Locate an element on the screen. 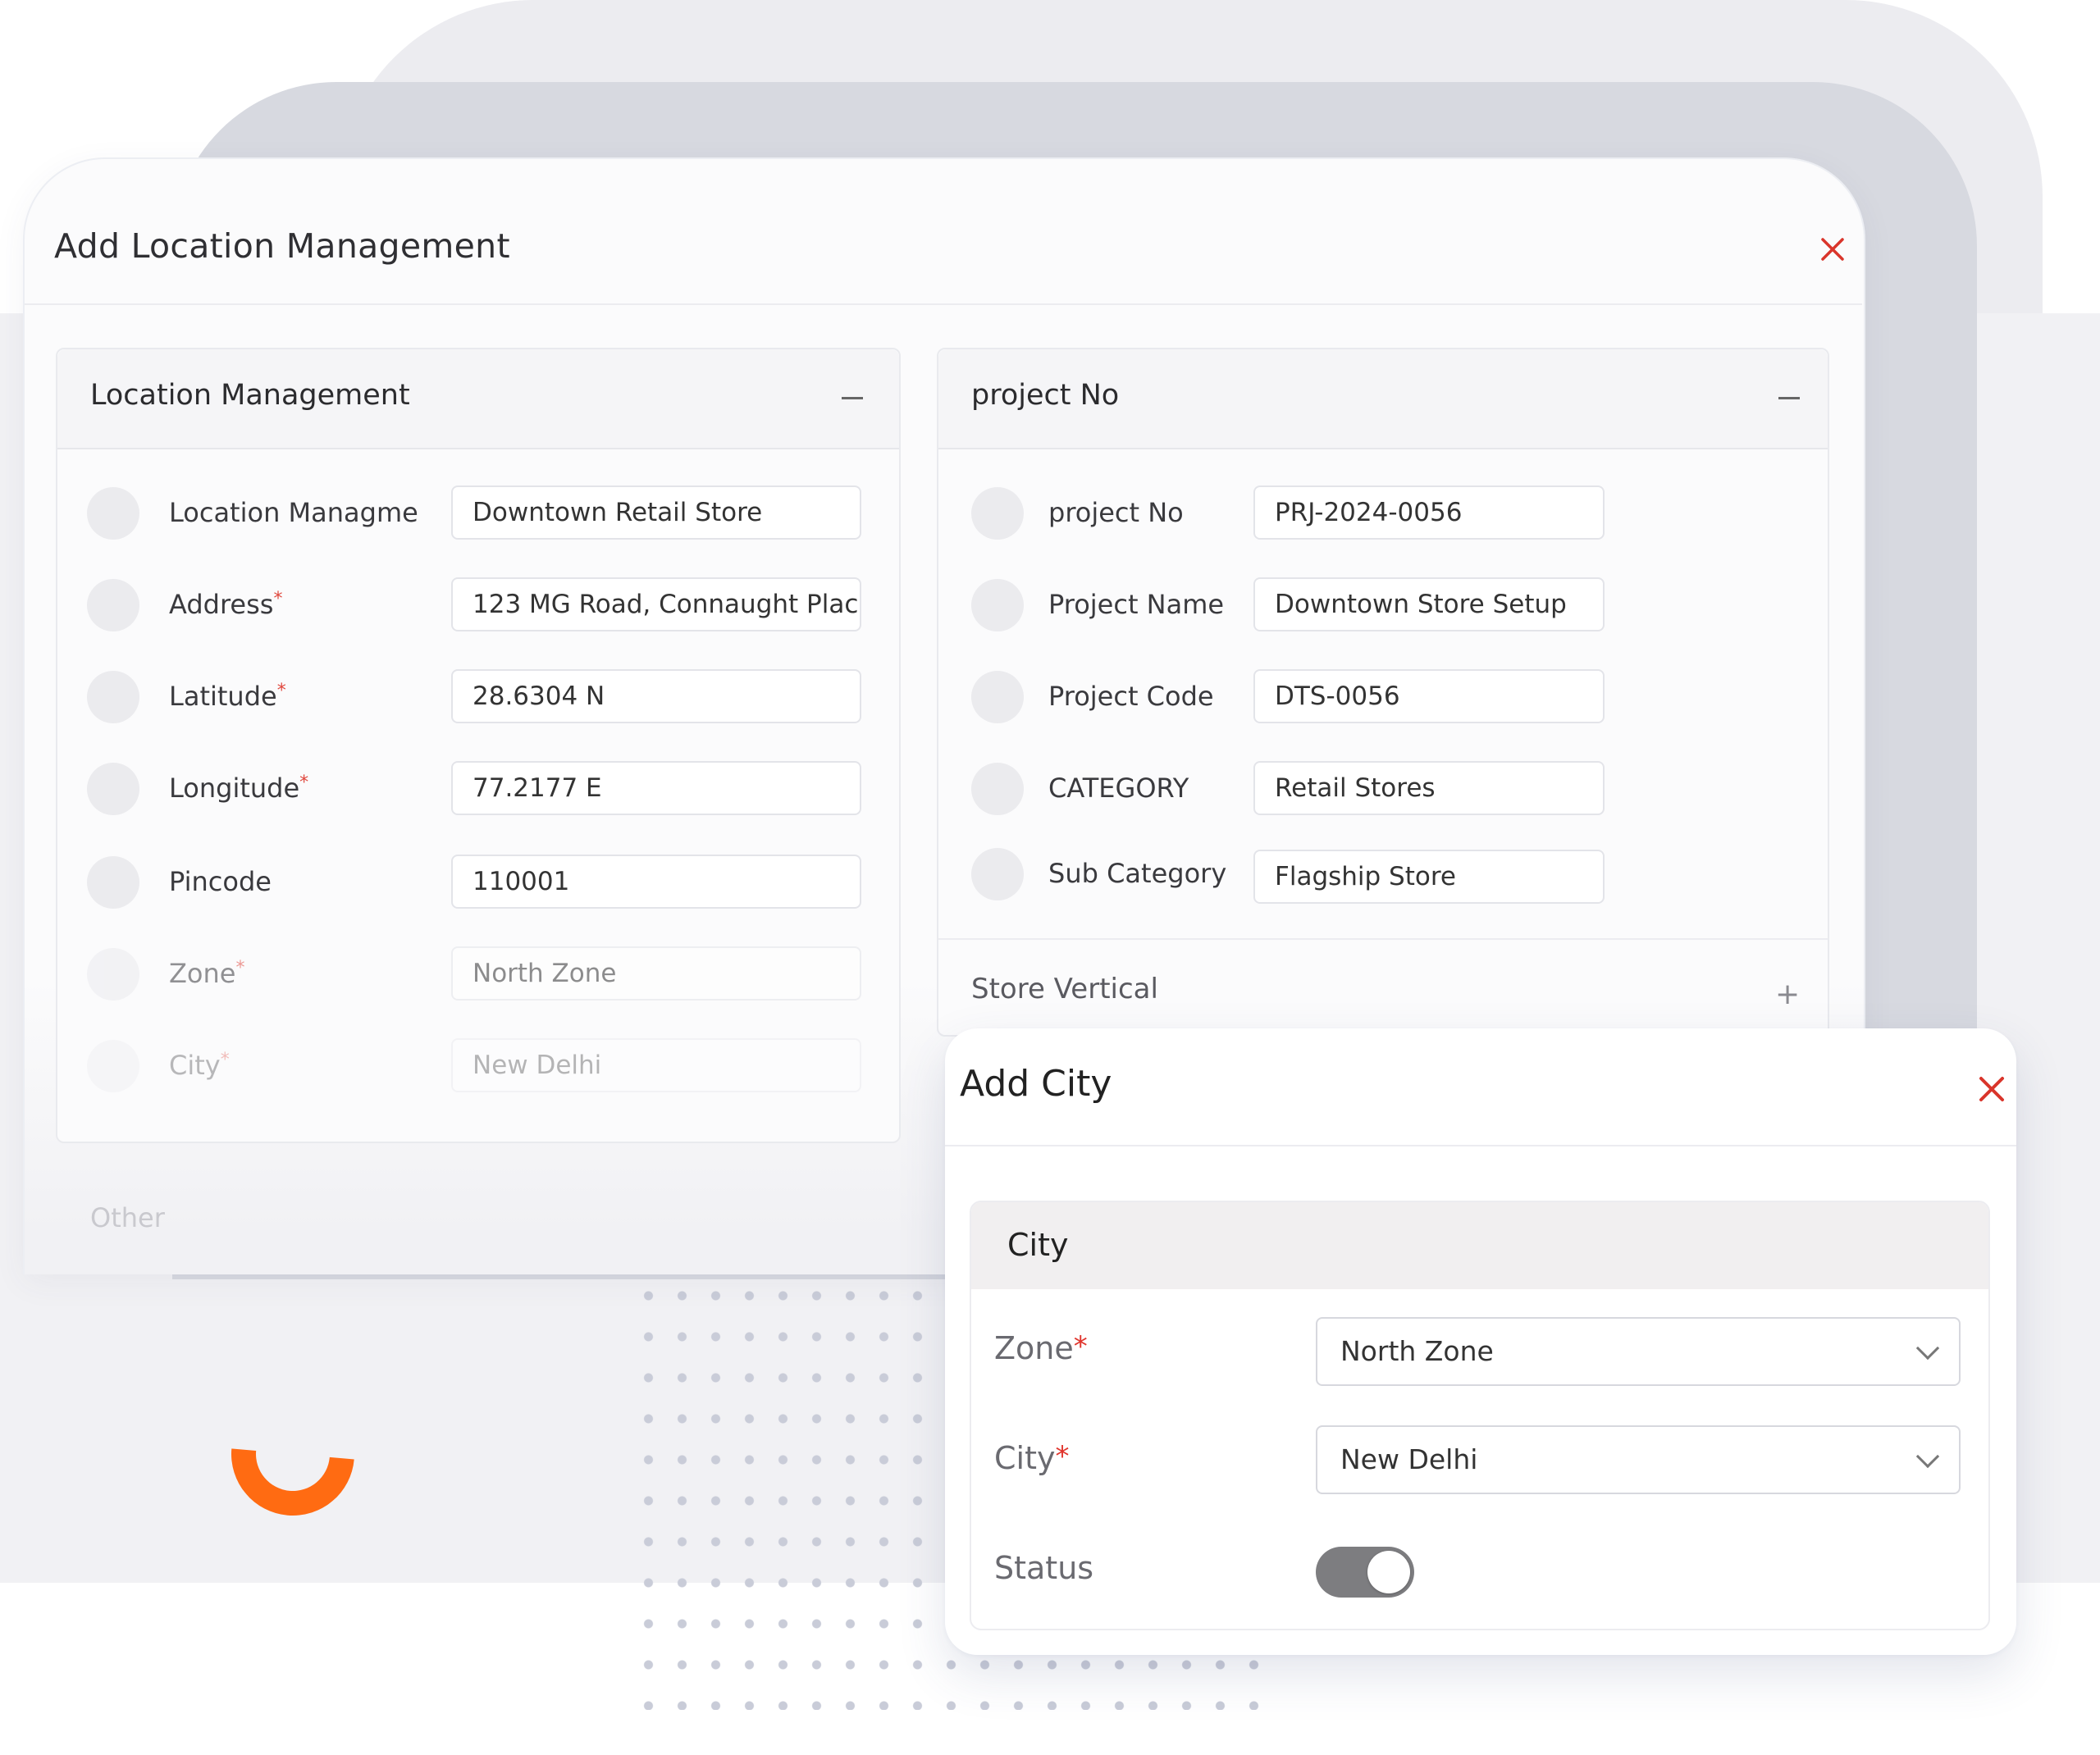 Image resolution: width=2100 pixels, height=1755 pixels. toggle-knob is located at coordinates (1388, 1572).